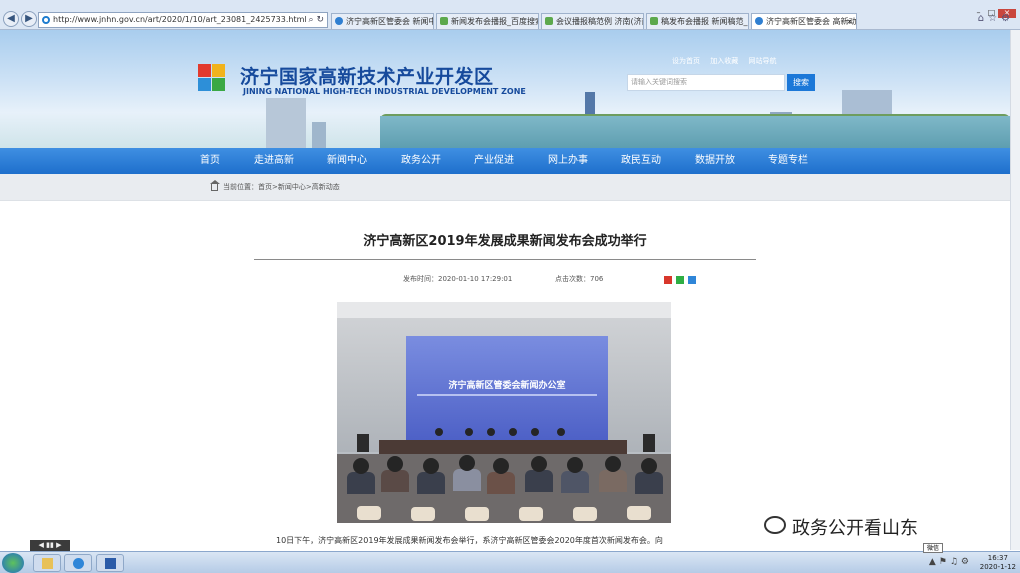  What do you see at coordinates (704, 21) in the screenshot?
I see `tab-label: 稿发布会播报 新闻稿范_百度搜索` at bounding box center [704, 21].